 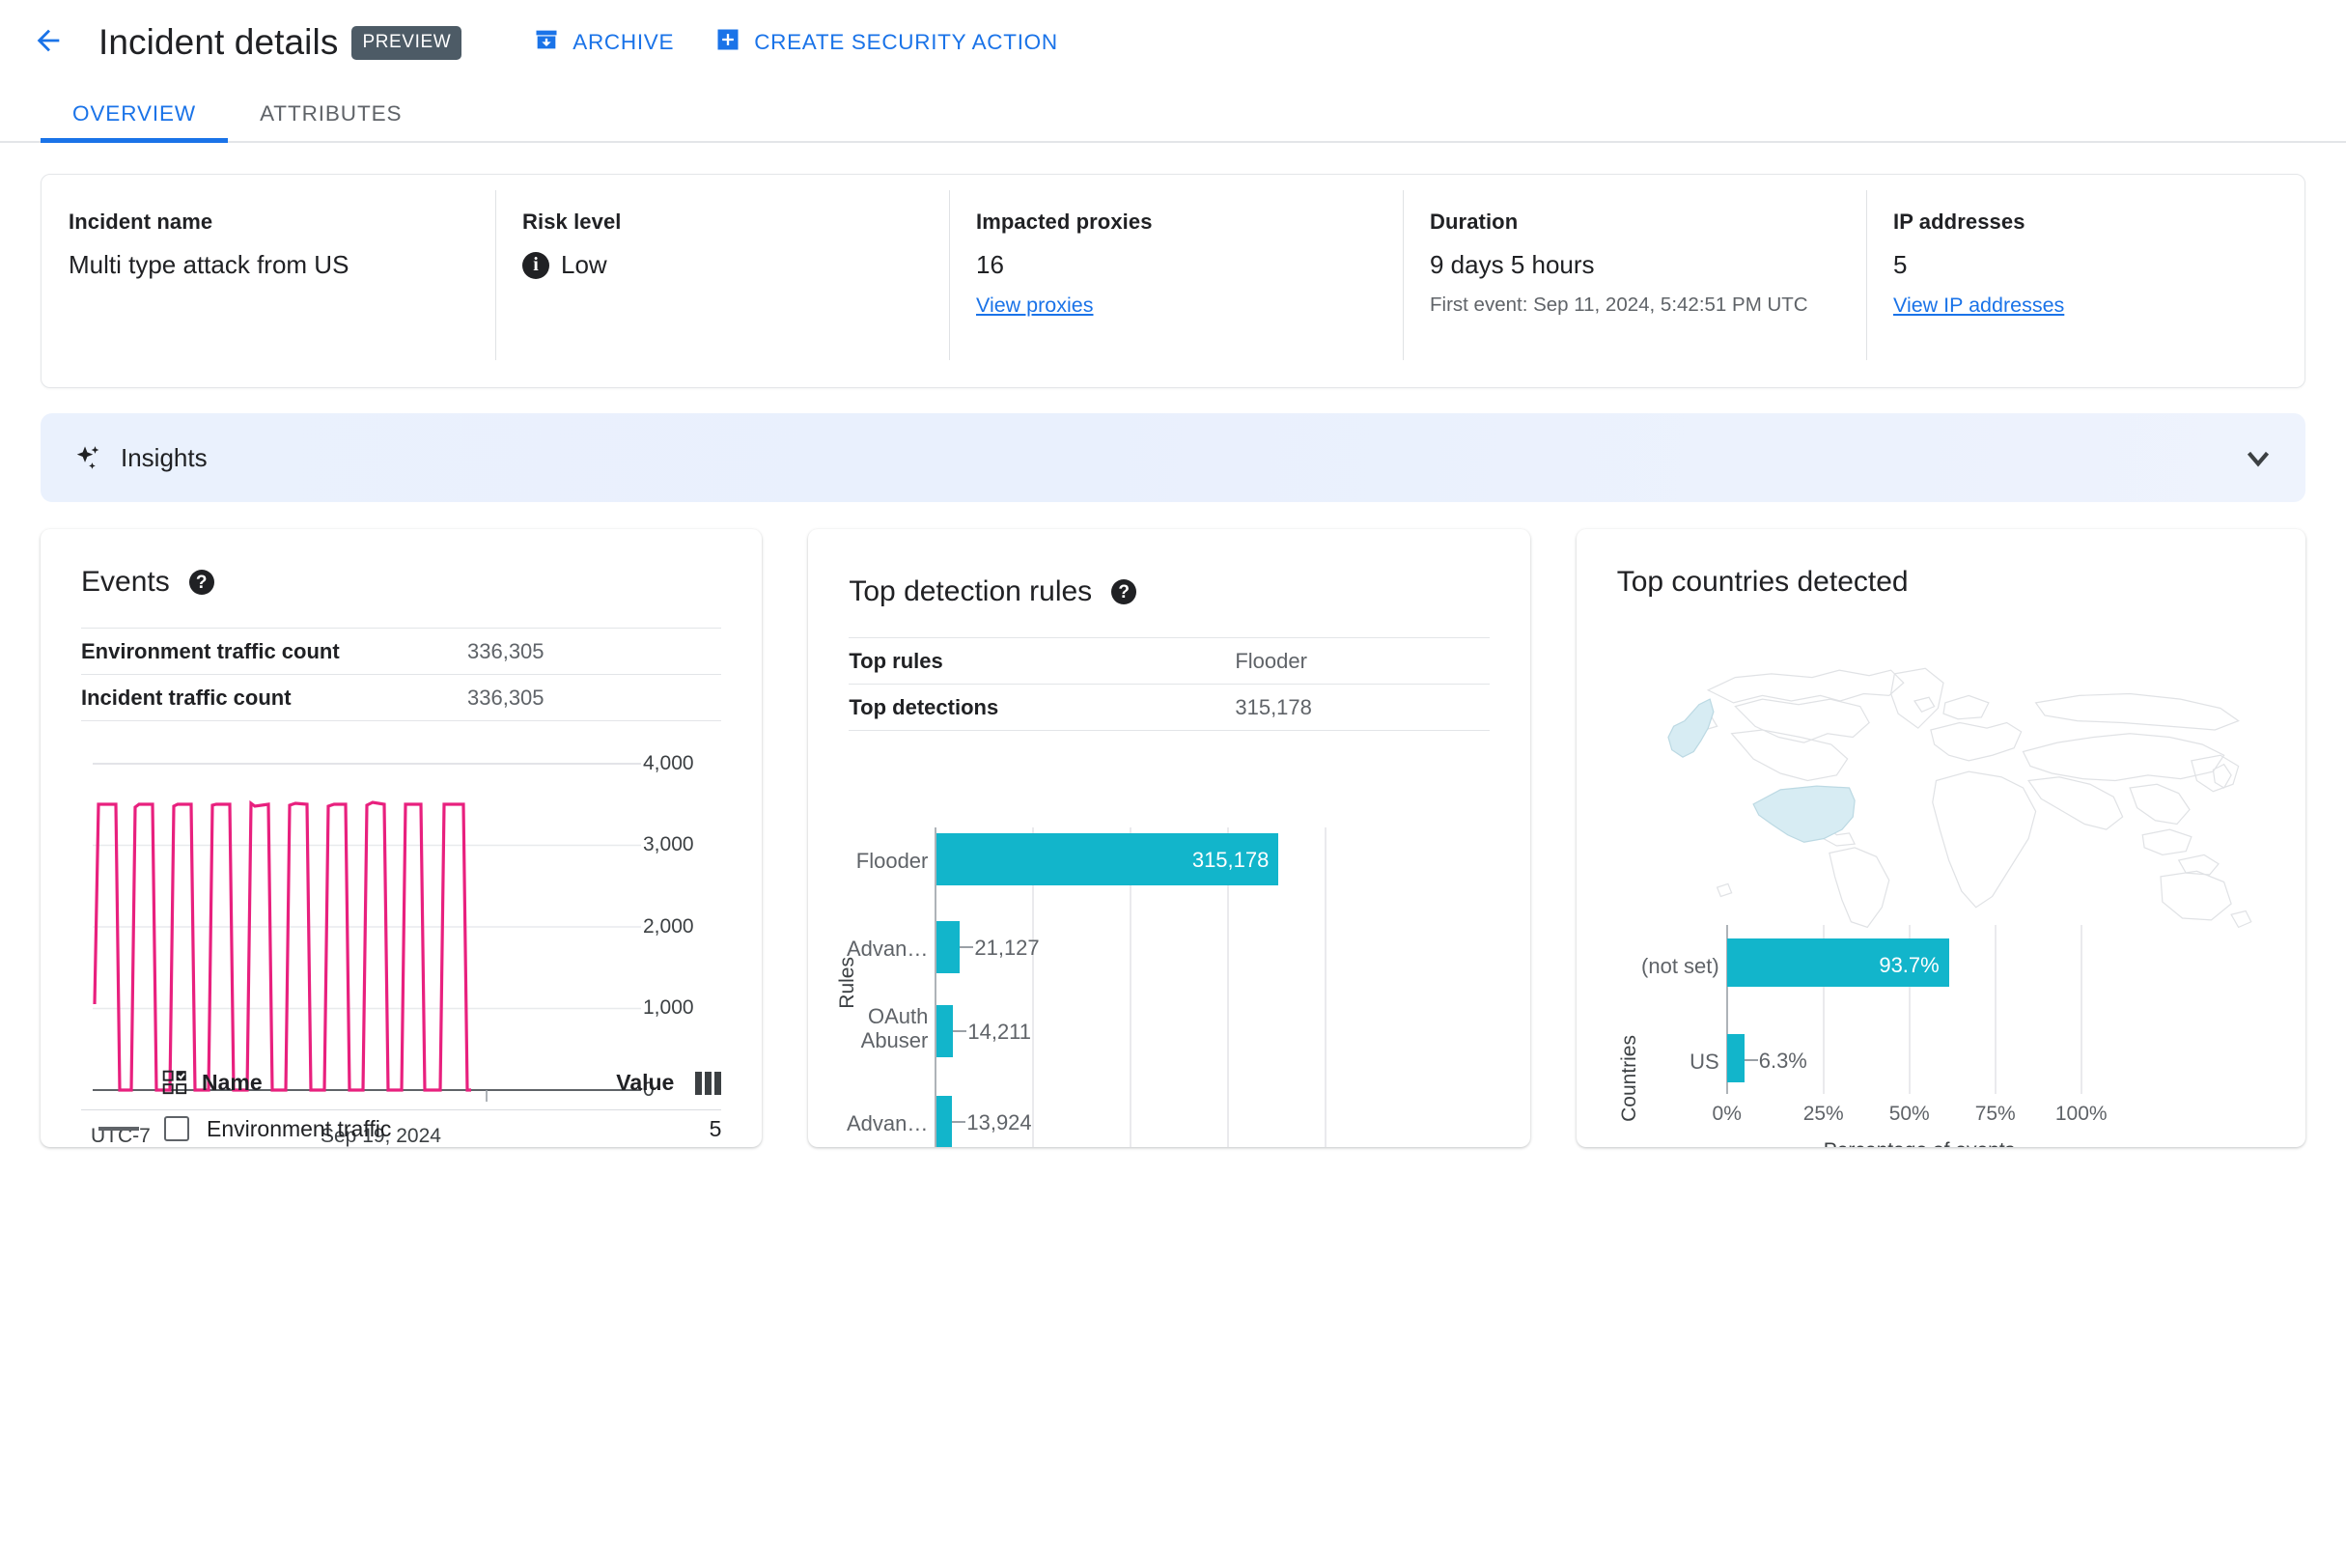 I want to click on sparkle-icon, so click(x=87, y=458).